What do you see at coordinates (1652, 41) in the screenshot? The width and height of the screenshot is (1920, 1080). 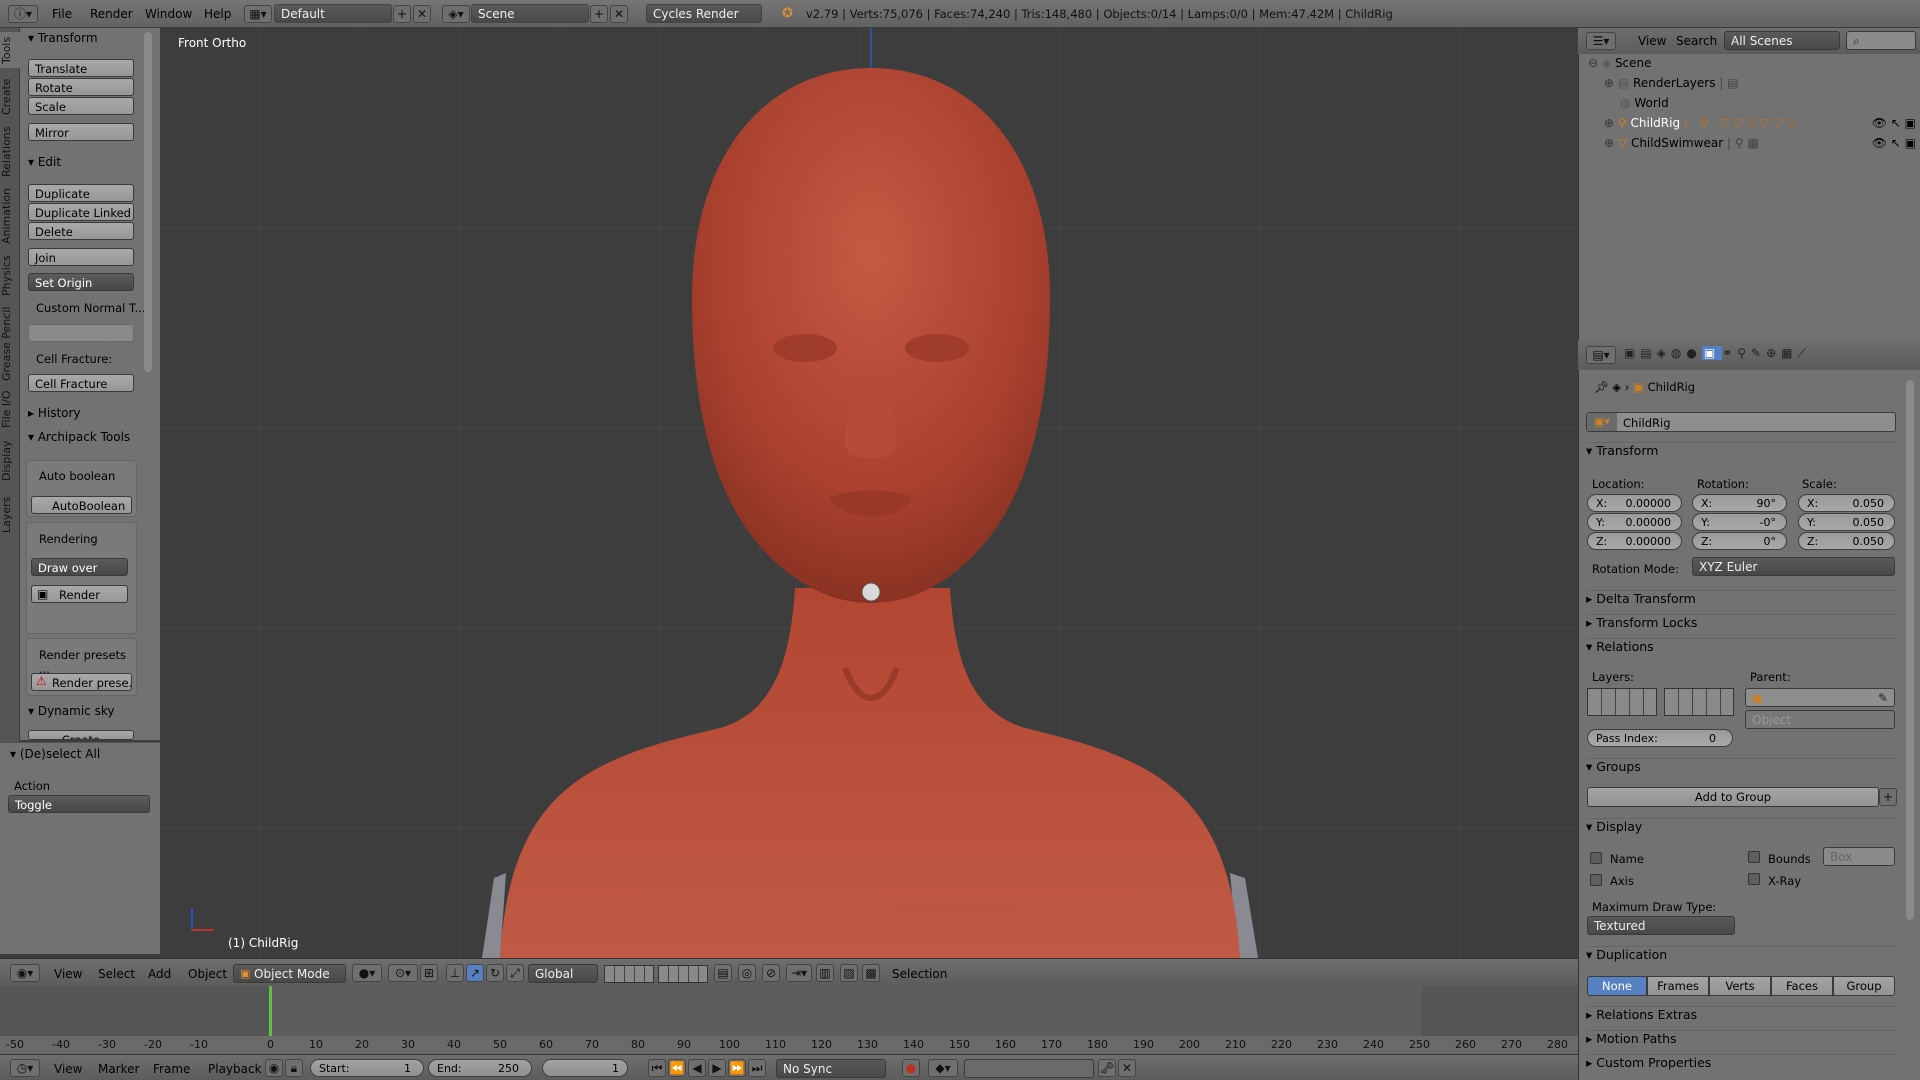 I see `outliner-menu-view: View` at bounding box center [1652, 41].